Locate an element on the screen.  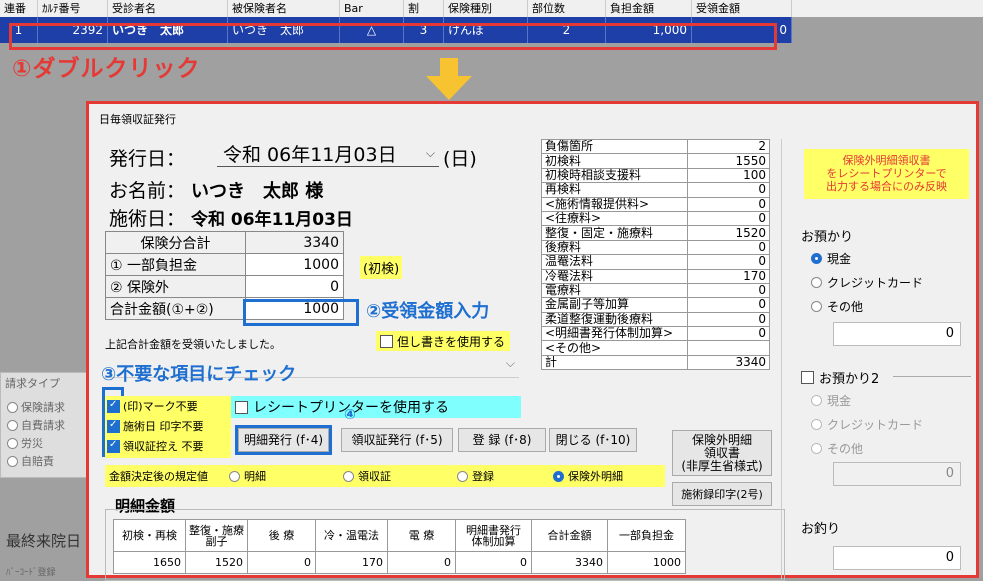
deposit-option-selected: 現金 is located at coordinates (831, 258).